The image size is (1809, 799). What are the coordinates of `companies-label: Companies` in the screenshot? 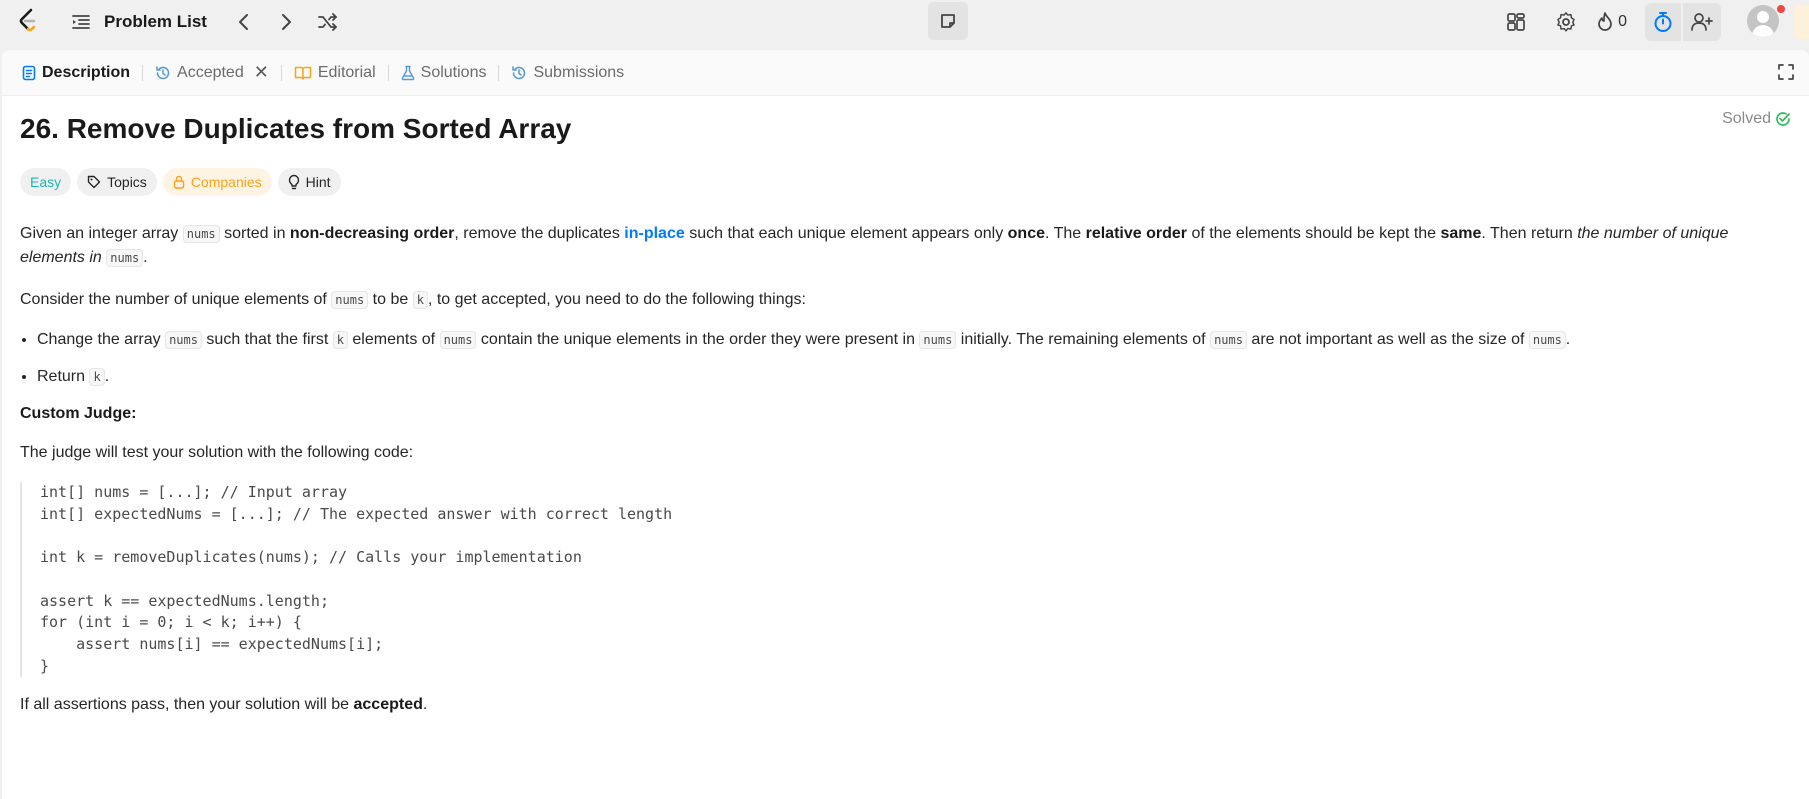 It's located at (226, 182).